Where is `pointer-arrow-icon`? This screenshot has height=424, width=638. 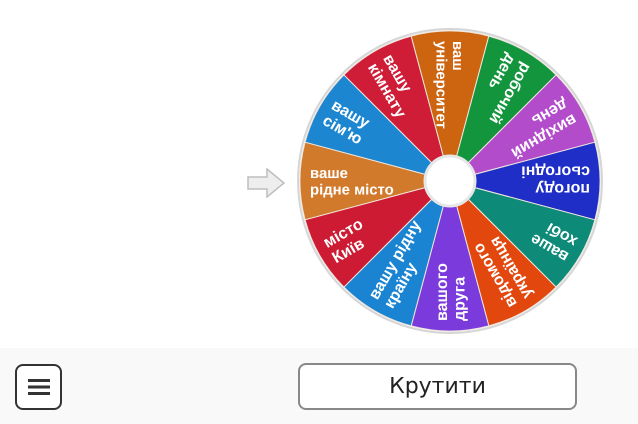
pointer-arrow-icon is located at coordinates (266, 183).